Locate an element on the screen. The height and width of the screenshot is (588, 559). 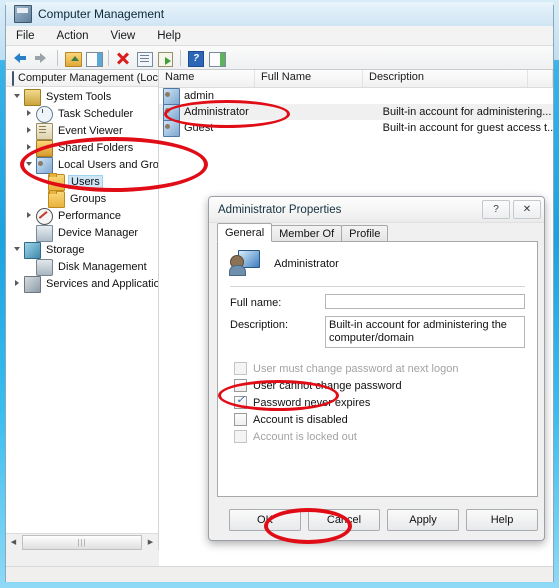
tree-item-label: Users is located at coordinates (85, 182).